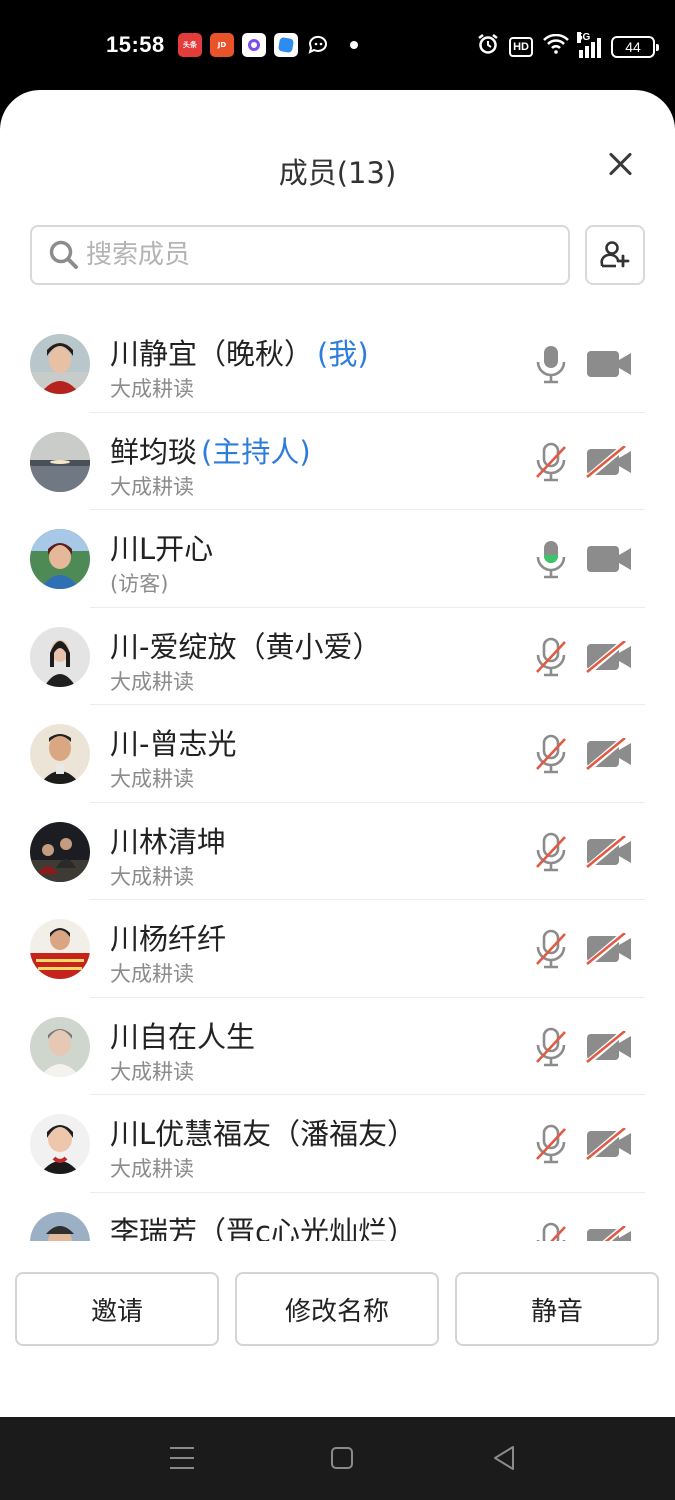 The width and height of the screenshot is (675, 1500). I want to click on member-name: 川自在人生, so click(182, 1035).